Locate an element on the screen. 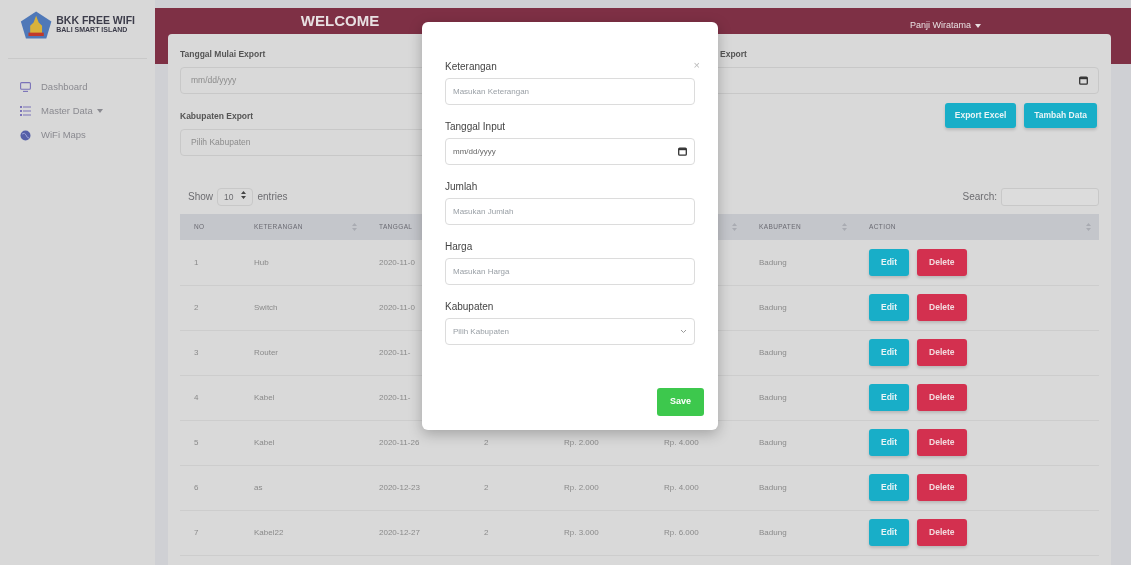 This screenshot has height=565, width=1131. field-label: Harga is located at coordinates (459, 246).